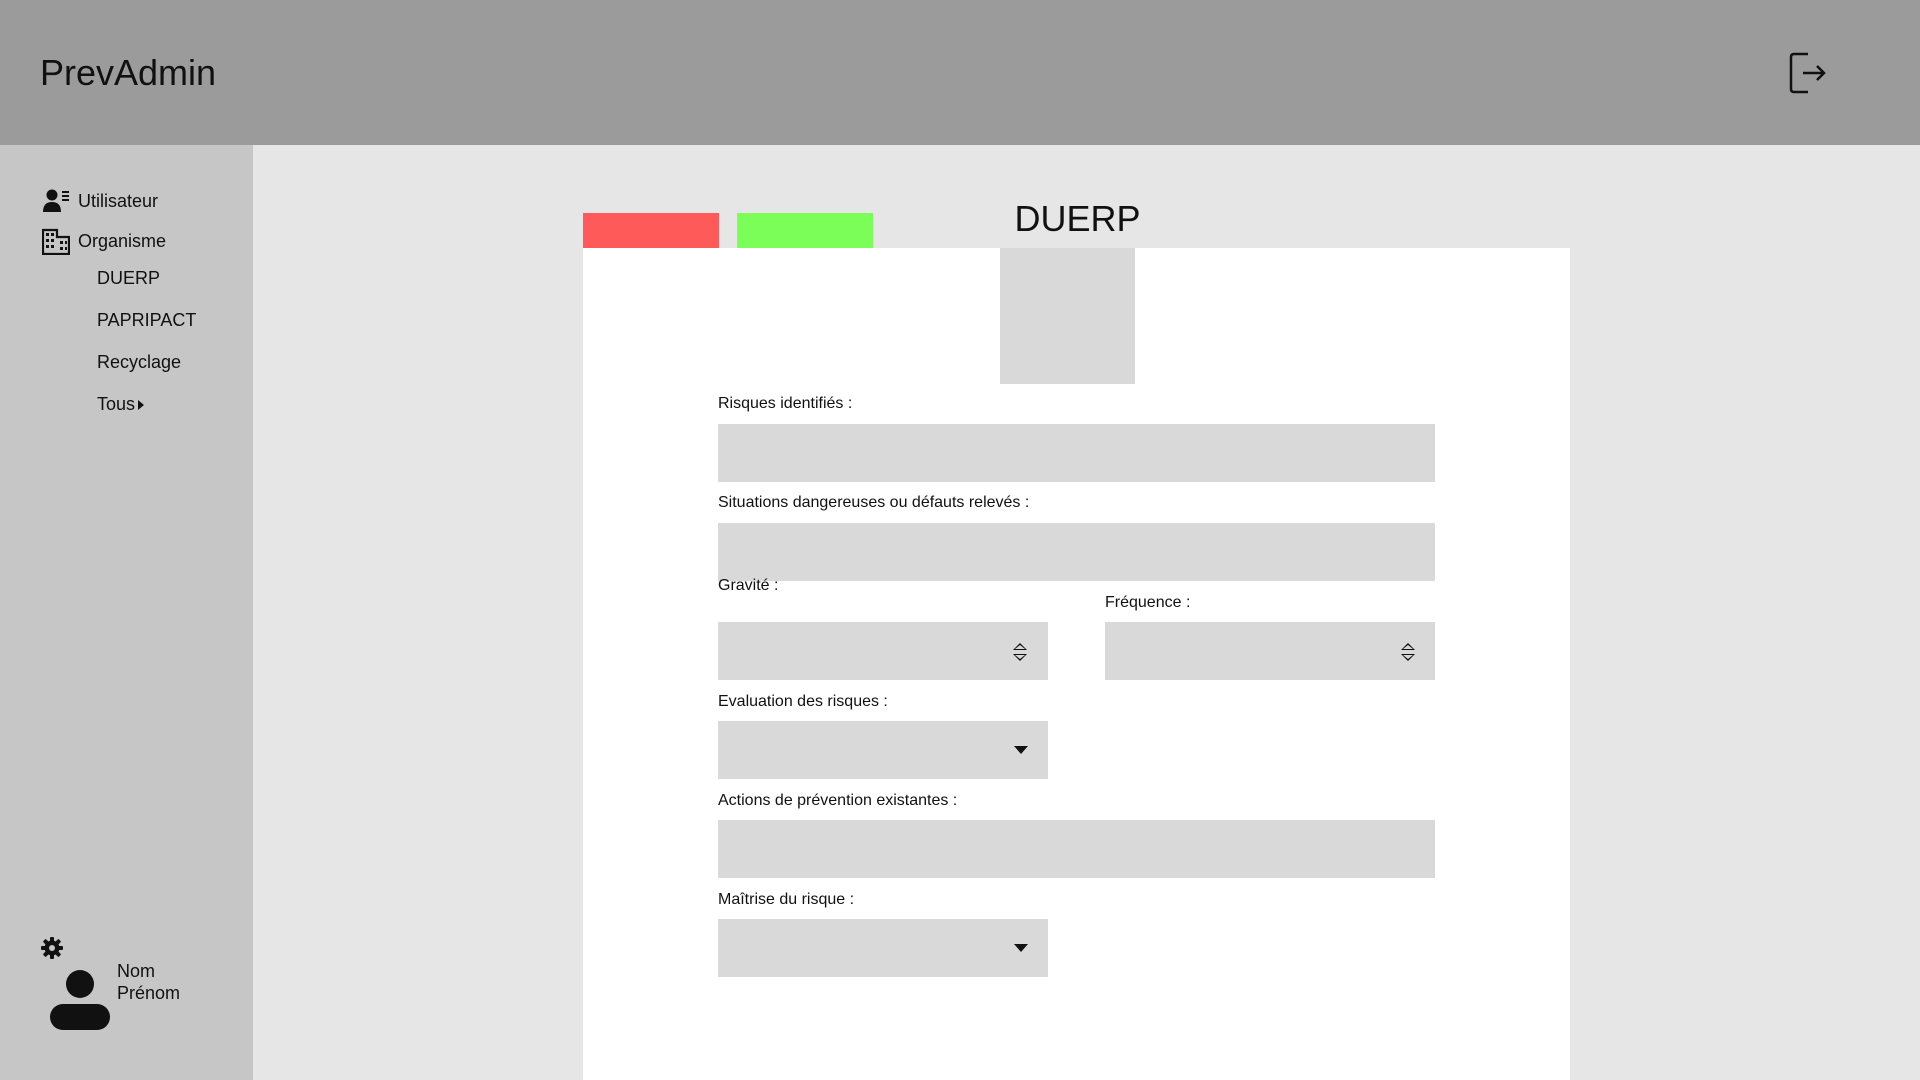 This screenshot has height=1080, width=1920. Describe the element at coordinates (651, 230) in the screenshot. I see `red-tab-button` at that location.